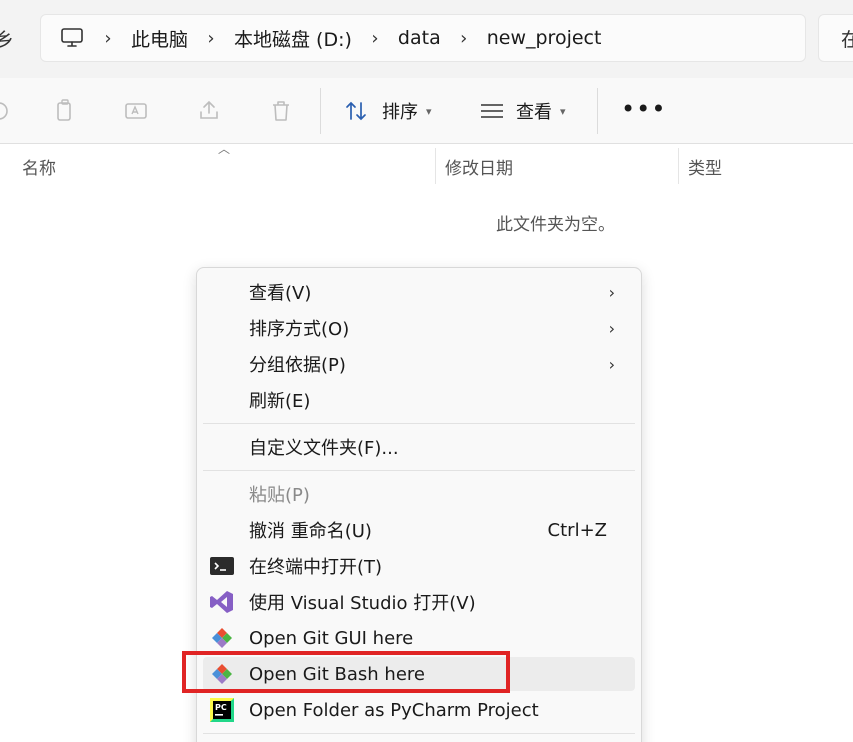  Describe the element at coordinates (419, 566) in the screenshot. I see `menu-item-open-in-terminal: 在终端中打开(T)` at that location.